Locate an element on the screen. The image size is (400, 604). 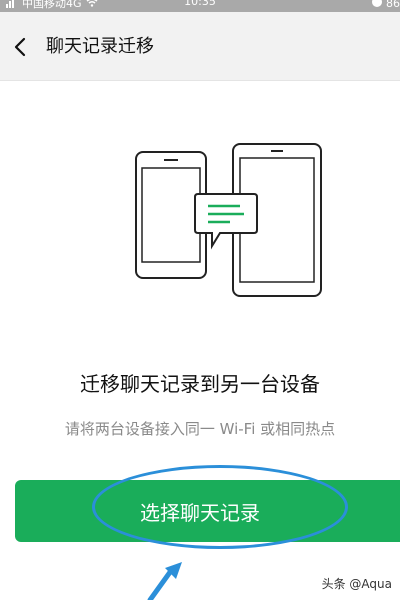
carrier-label: 中国移动4G is located at coordinates (52, 5).